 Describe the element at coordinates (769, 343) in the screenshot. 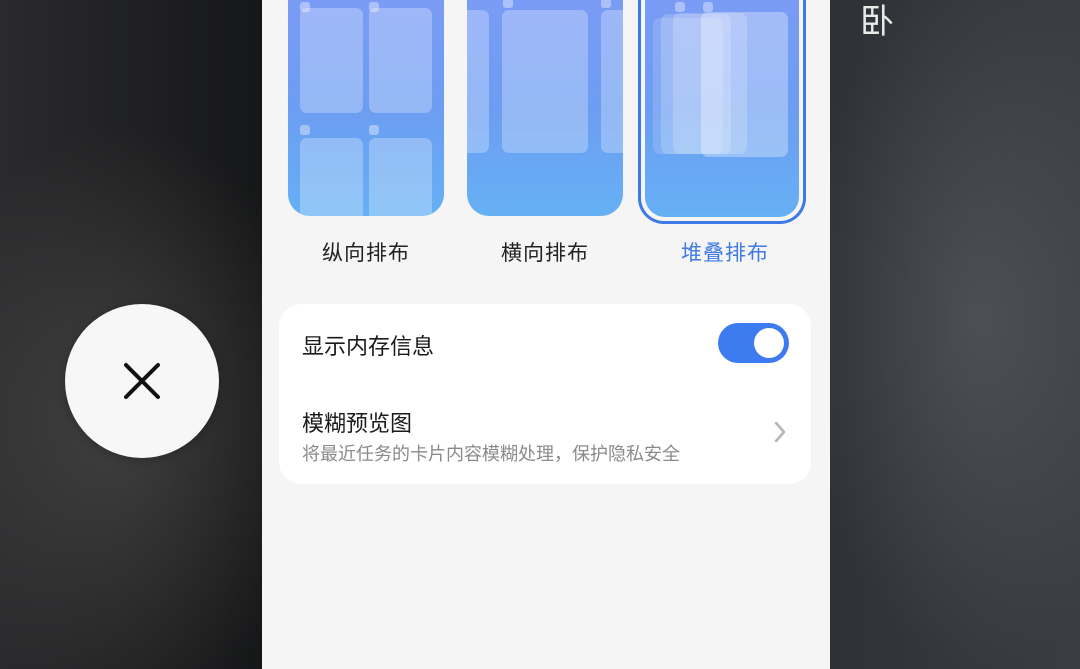

I see `toggle-knob` at that location.